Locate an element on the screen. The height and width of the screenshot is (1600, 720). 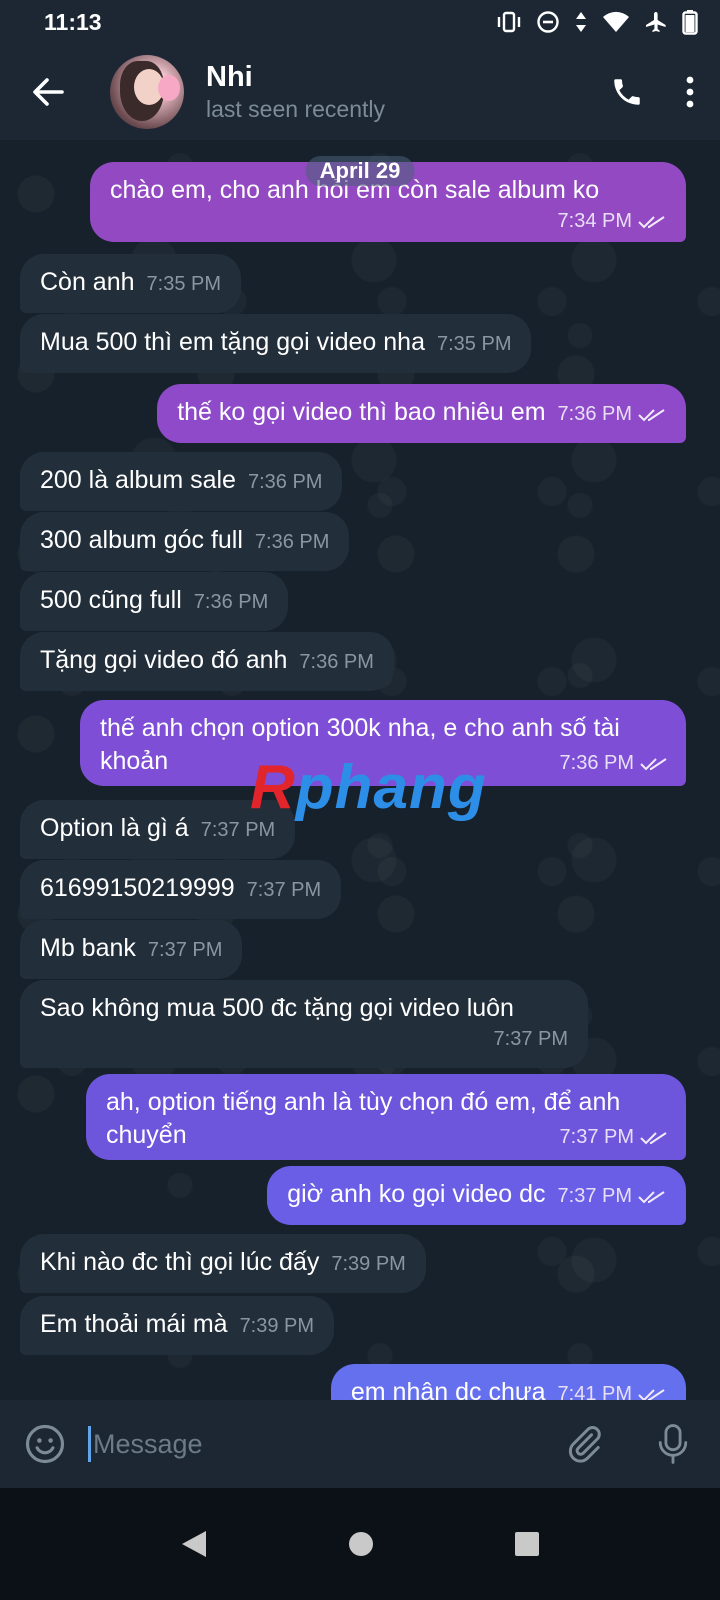
message-text: thế ko gọi video thì bao nhiêu em is located at coordinates (361, 412).